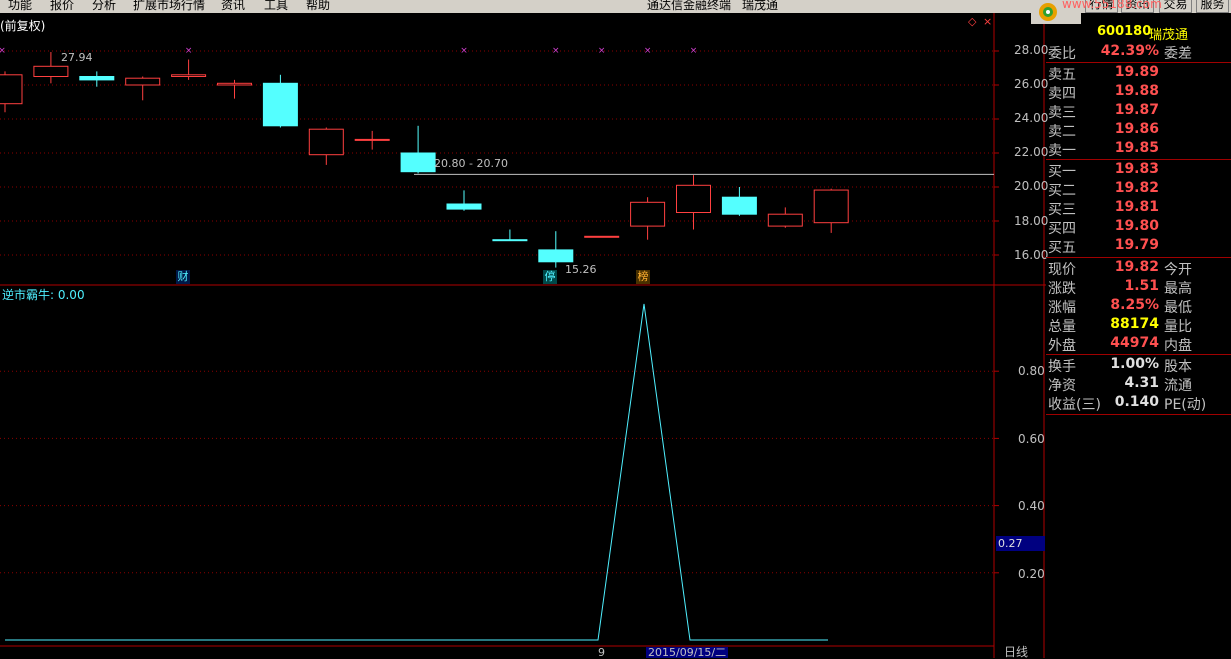 The height and width of the screenshot is (659, 1231). Describe the element at coordinates (1020, 543) in the screenshot. I see `indicator-current-value: 0.27` at that location.